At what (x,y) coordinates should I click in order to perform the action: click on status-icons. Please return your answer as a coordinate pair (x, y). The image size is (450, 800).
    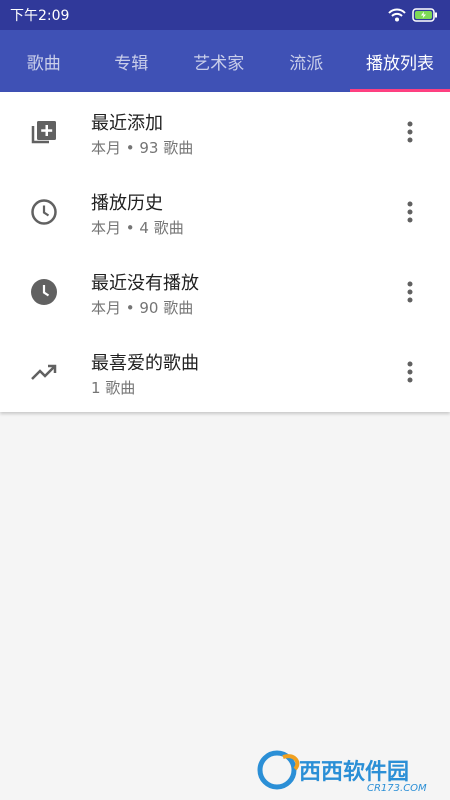
    Looking at the image, I should click on (413, 15).